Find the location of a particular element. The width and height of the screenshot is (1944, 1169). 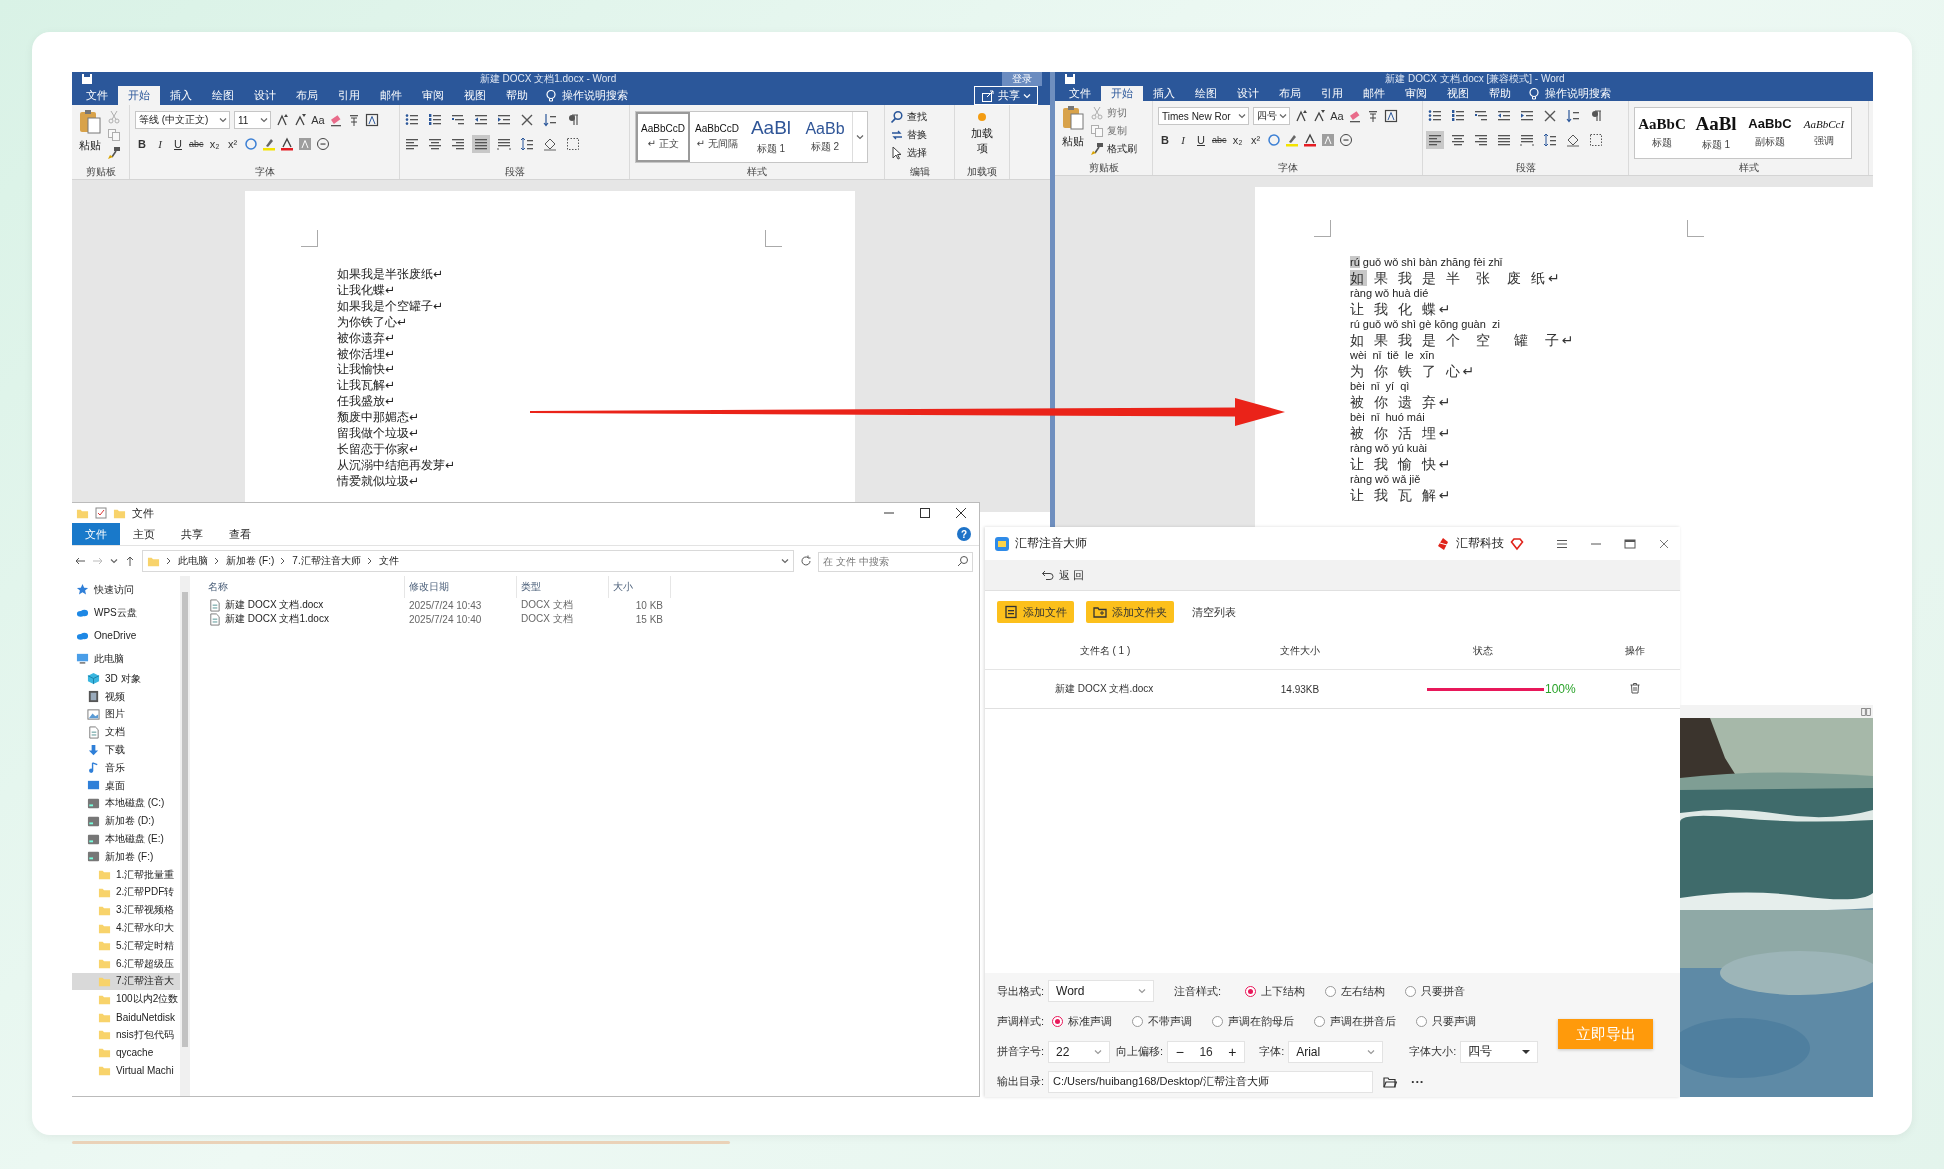

ribbon-tab: 文件 is located at coordinates (97, 95).